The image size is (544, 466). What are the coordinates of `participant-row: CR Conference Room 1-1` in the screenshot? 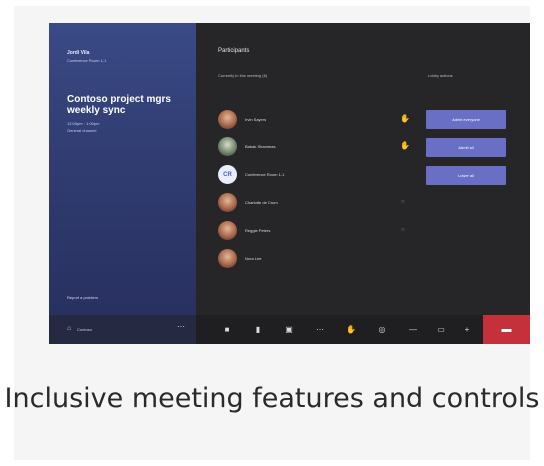 It's located at (313, 175).